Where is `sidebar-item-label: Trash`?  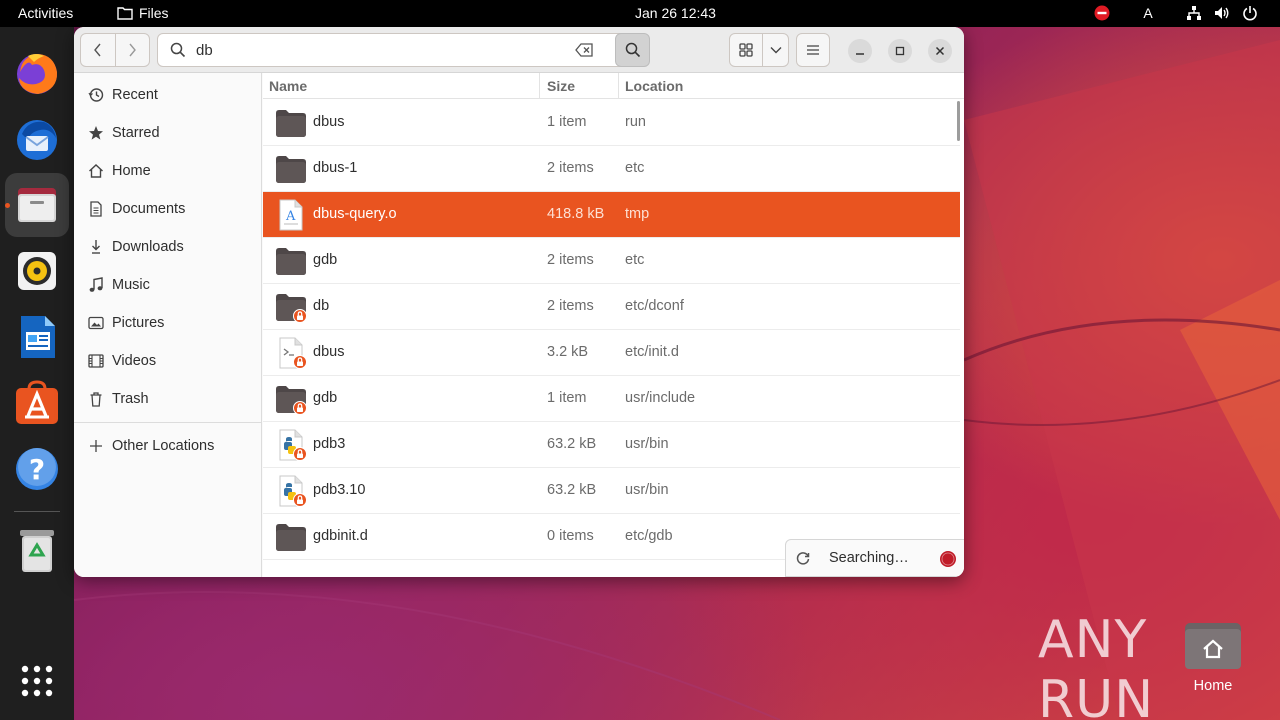 sidebar-item-label: Trash is located at coordinates (130, 399).